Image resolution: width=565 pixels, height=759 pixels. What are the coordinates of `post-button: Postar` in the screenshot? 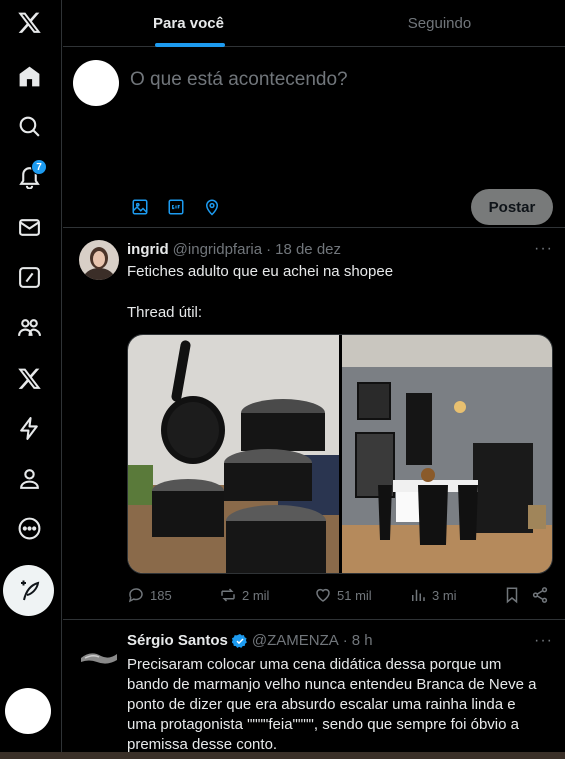 It's located at (512, 207).